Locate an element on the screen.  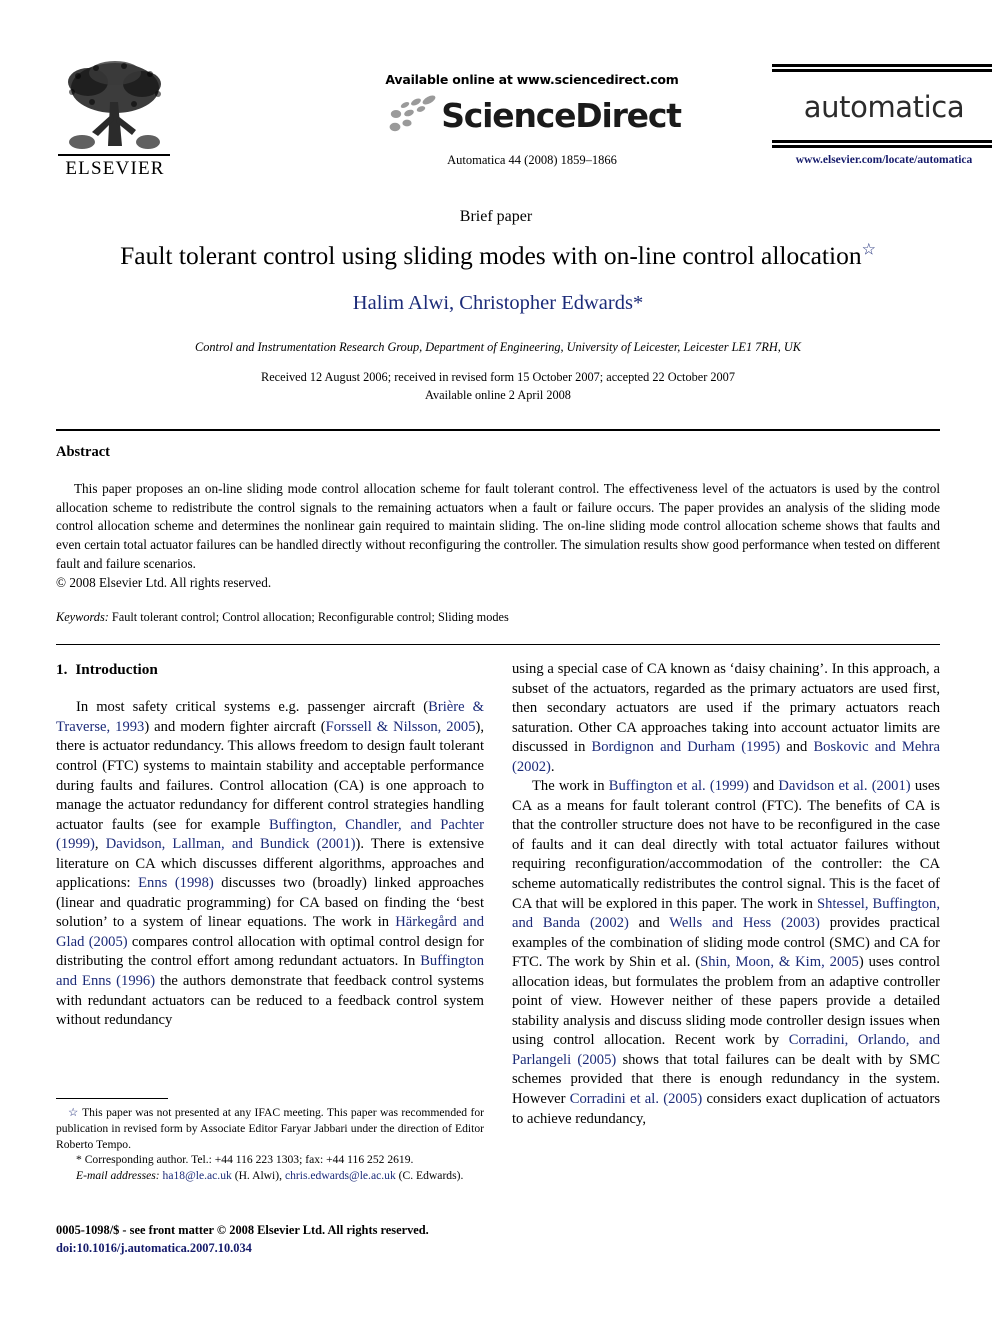
text-run: , is located at coordinates (100, 844).